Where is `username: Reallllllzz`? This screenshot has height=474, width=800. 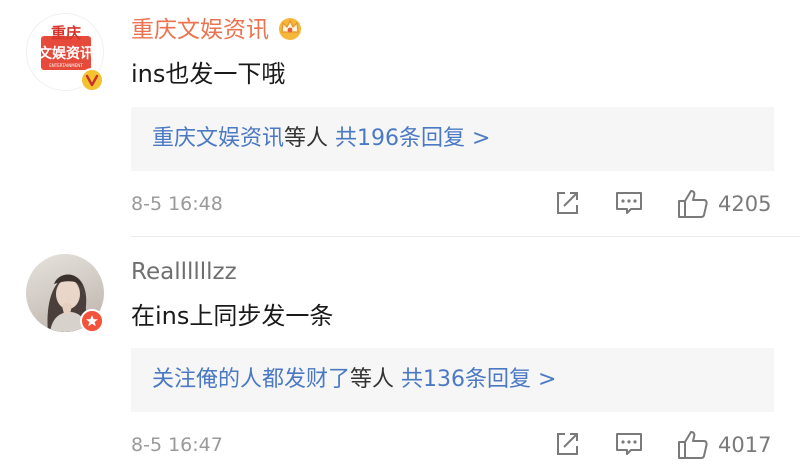 username: Reallllllzz is located at coordinates (184, 272).